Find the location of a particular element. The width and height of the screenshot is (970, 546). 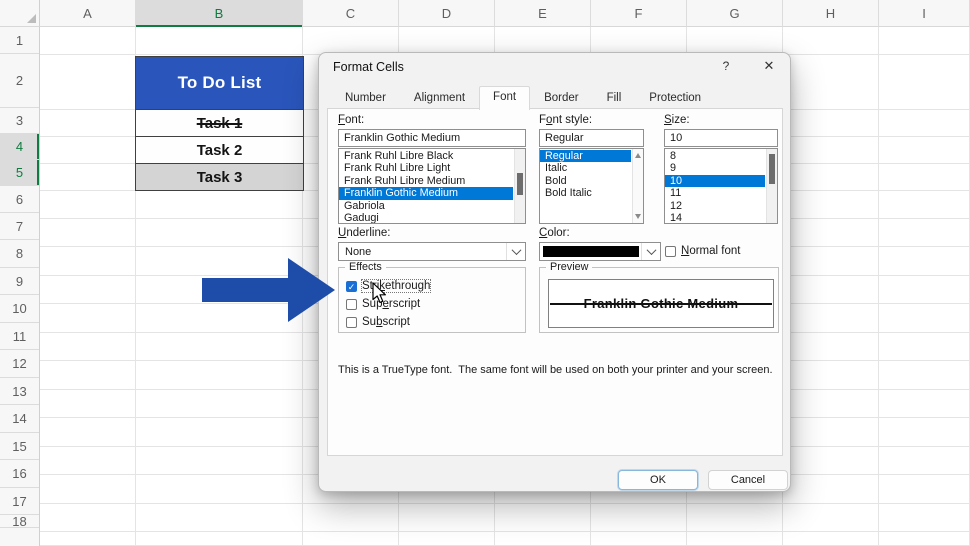

todo-table: To Do List Task 1 Task 2 Task 3 is located at coordinates (219, 123).